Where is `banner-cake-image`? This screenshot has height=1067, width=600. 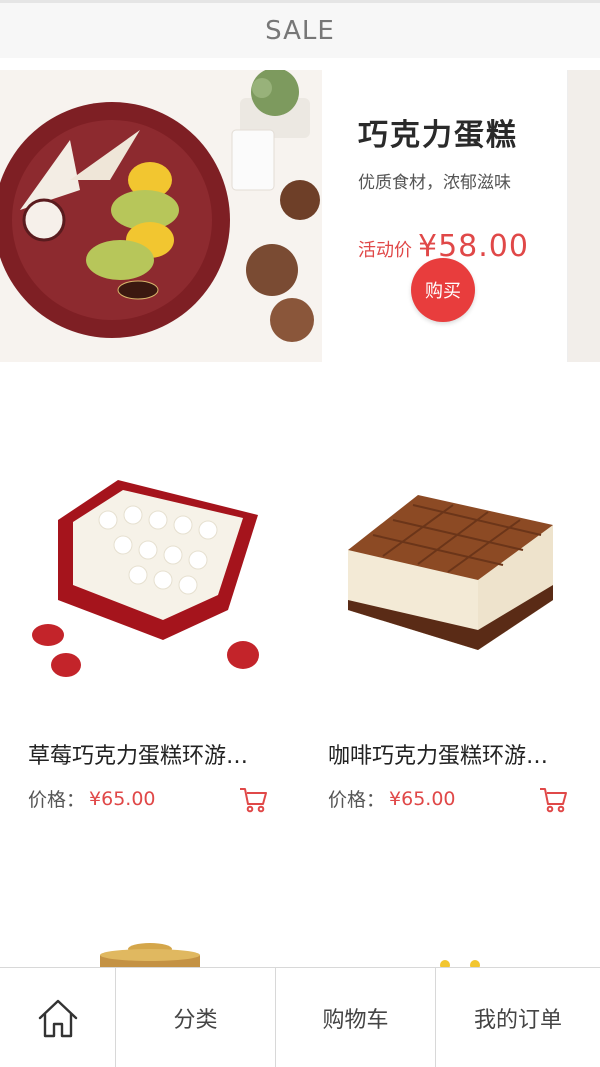
banner-cake-image is located at coordinates (161, 216).